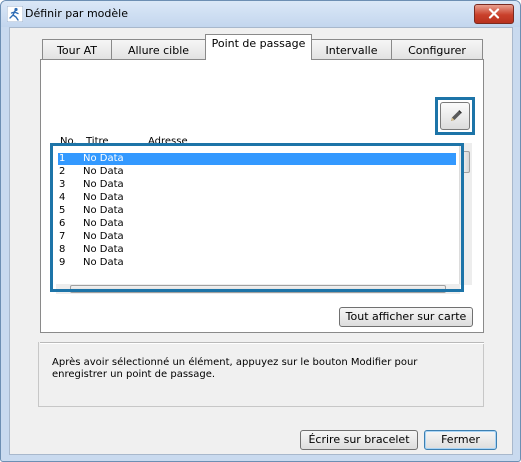  What do you see at coordinates (455, 116) in the screenshot?
I see `edit-button-highlight` at bounding box center [455, 116].